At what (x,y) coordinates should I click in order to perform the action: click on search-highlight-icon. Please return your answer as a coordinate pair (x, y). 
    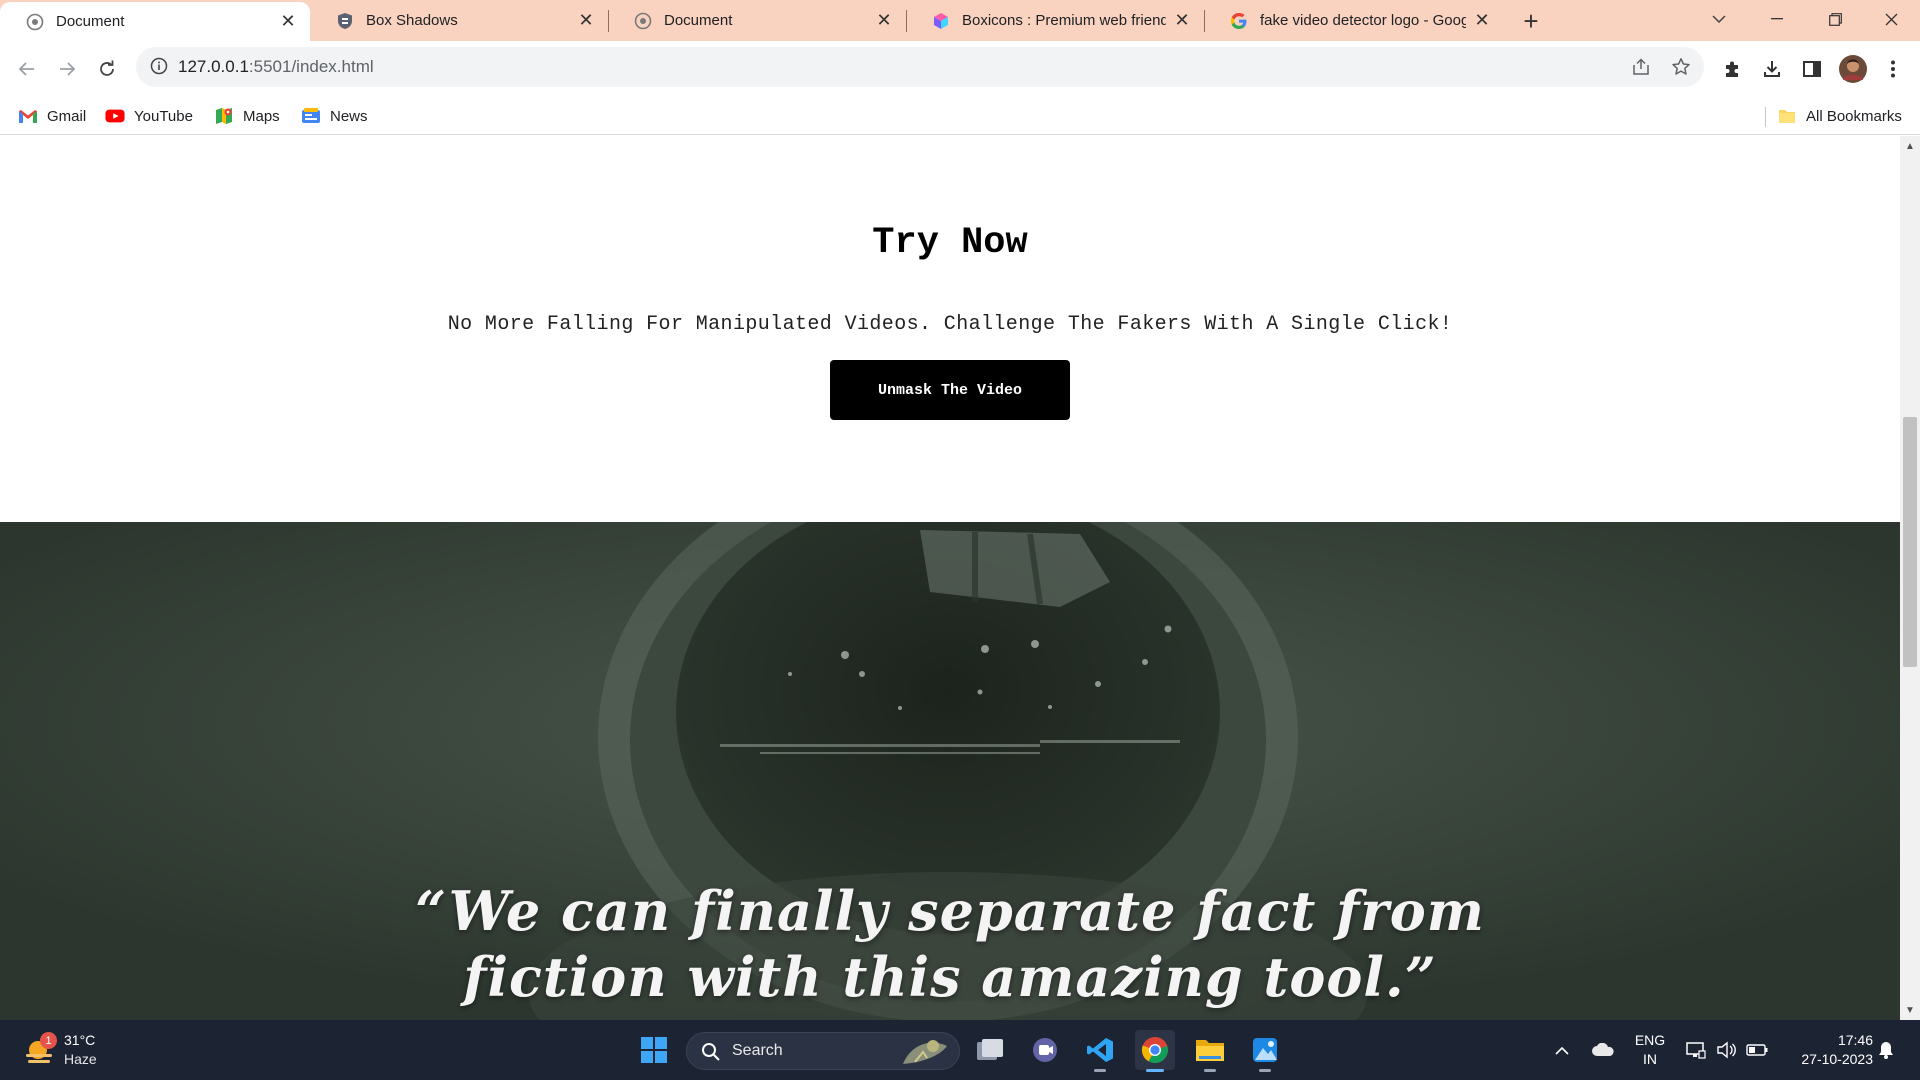
    Looking at the image, I should click on (925, 1052).